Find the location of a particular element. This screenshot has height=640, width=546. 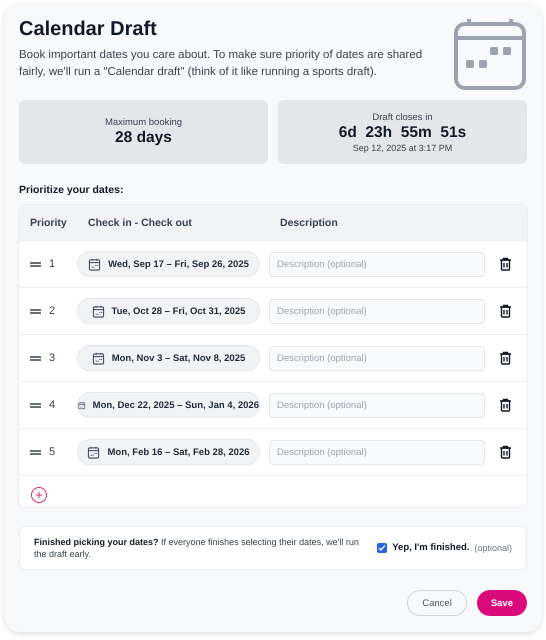

column-header: Priority is located at coordinates (48, 222).